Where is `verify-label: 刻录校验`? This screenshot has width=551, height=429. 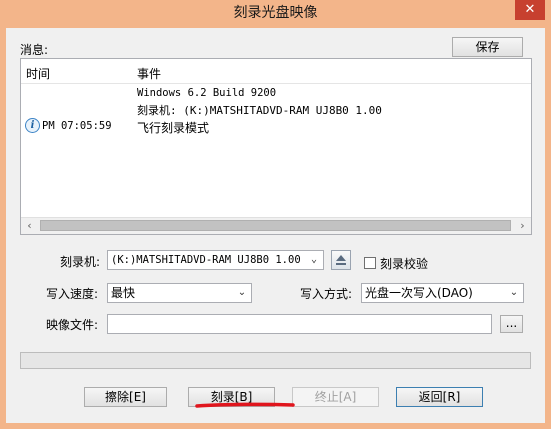
verify-label: 刻录校验 is located at coordinates (404, 263).